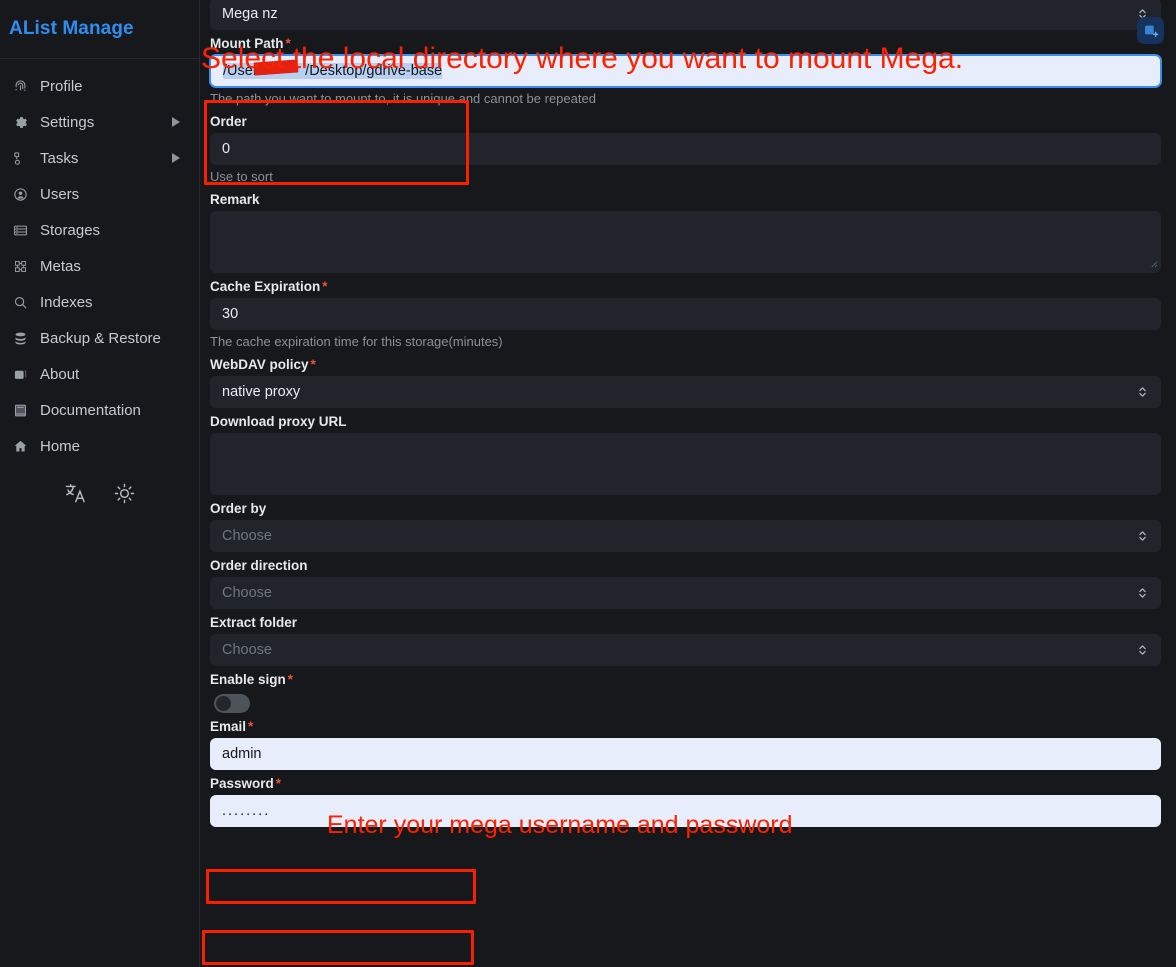  Describe the element at coordinates (1153, 265) in the screenshot. I see `resize-grip-icon` at that location.